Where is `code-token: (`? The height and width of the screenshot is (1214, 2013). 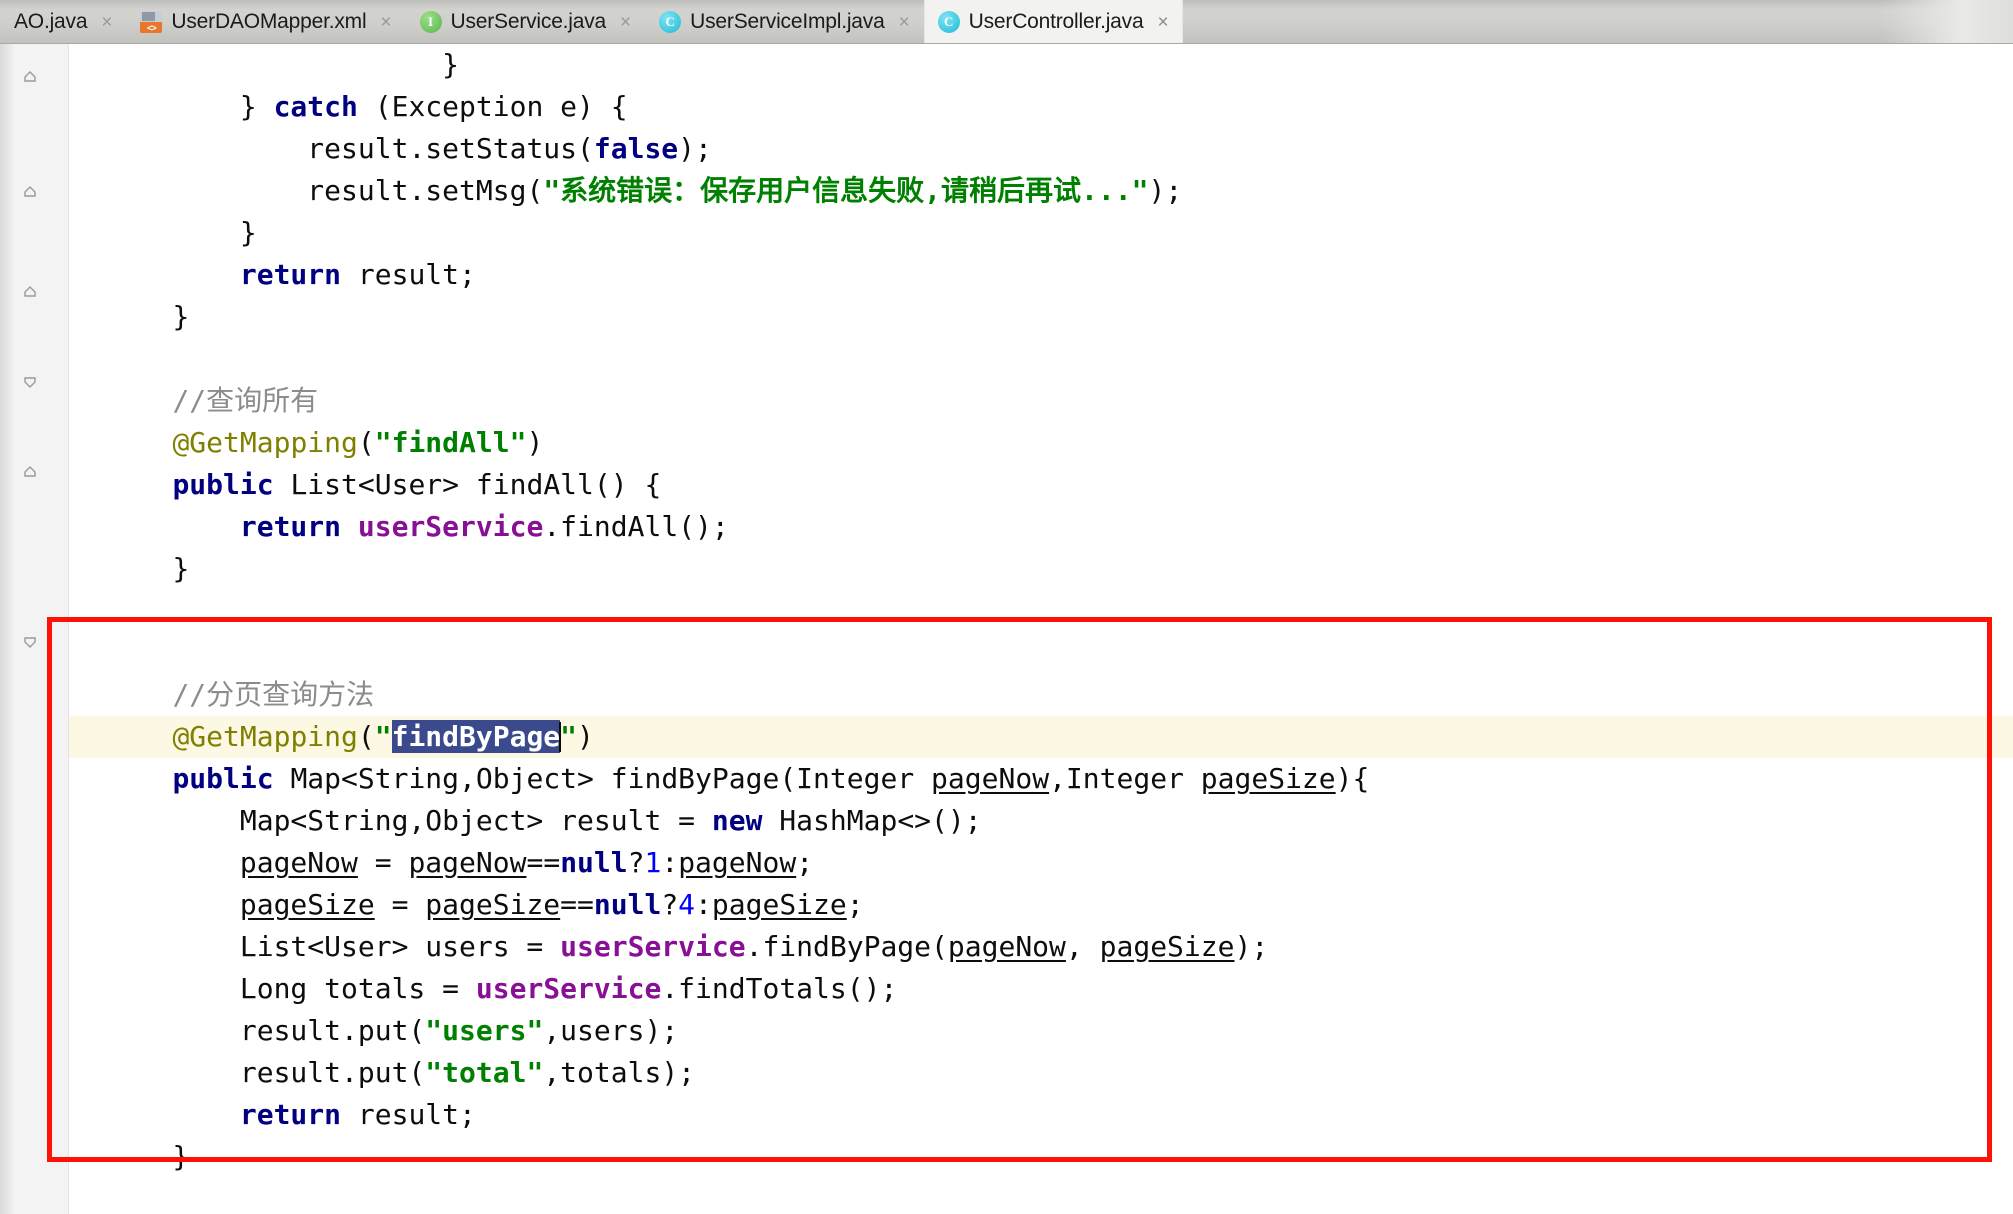
code-token: ( is located at coordinates (366, 442).